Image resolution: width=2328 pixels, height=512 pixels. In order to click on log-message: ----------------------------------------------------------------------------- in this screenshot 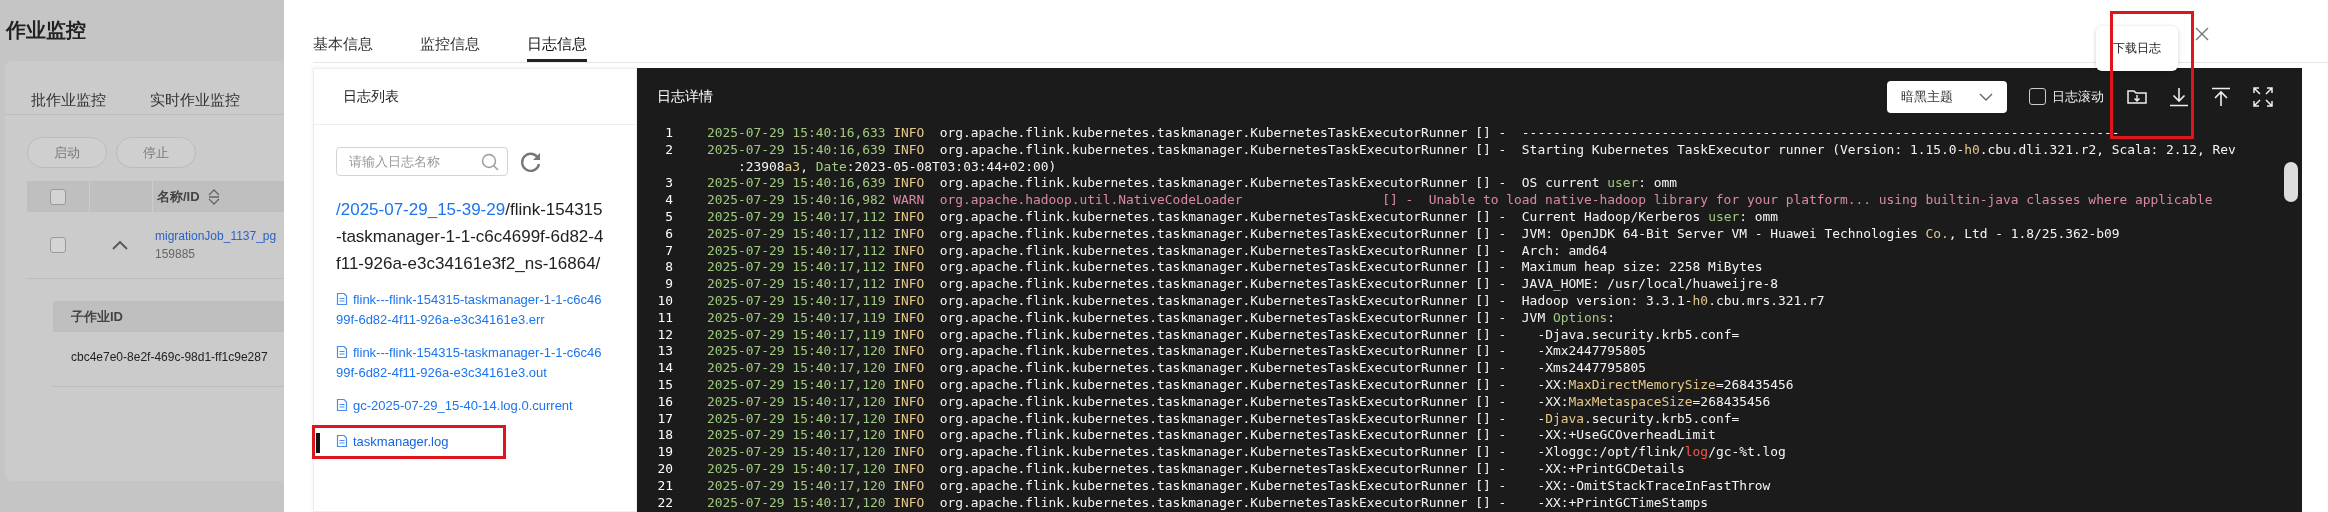, I will do `click(1820, 133)`.